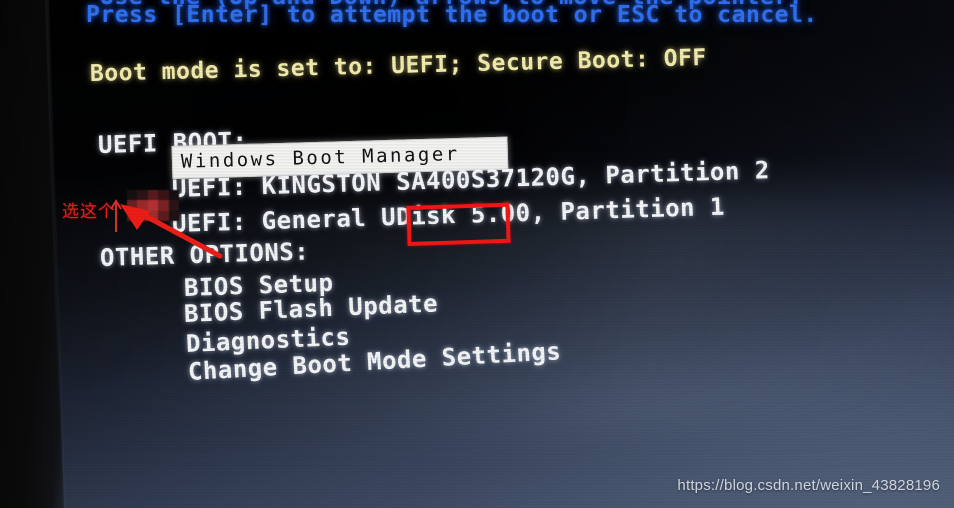 The width and height of the screenshot is (954, 508). What do you see at coordinates (458, 224) in the screenshot?
I see `udisk-highlight-box` at bounding box center [458, 224].